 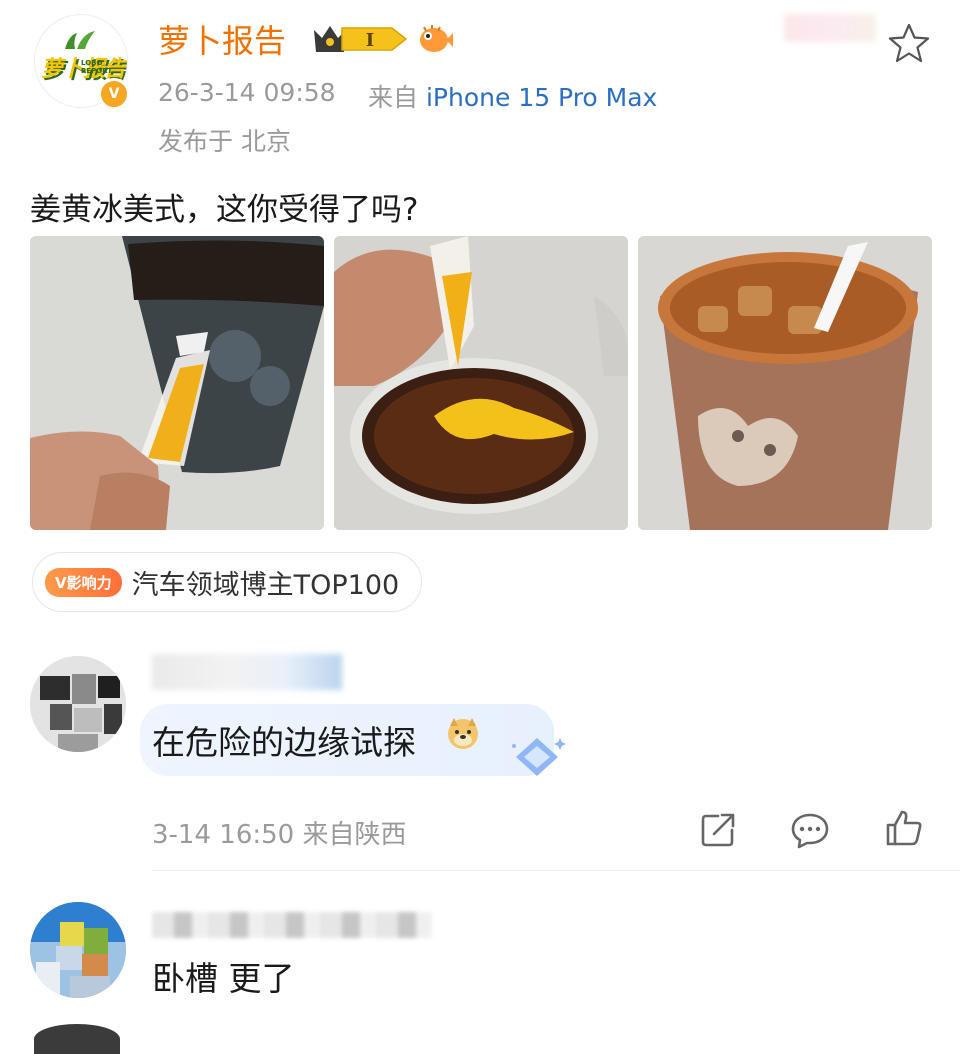 What do you see at coordinates (265, 585) in the screenshot?
I see `influence-label: 汽车领域博主TOP100` at bounding box center [265, 585].